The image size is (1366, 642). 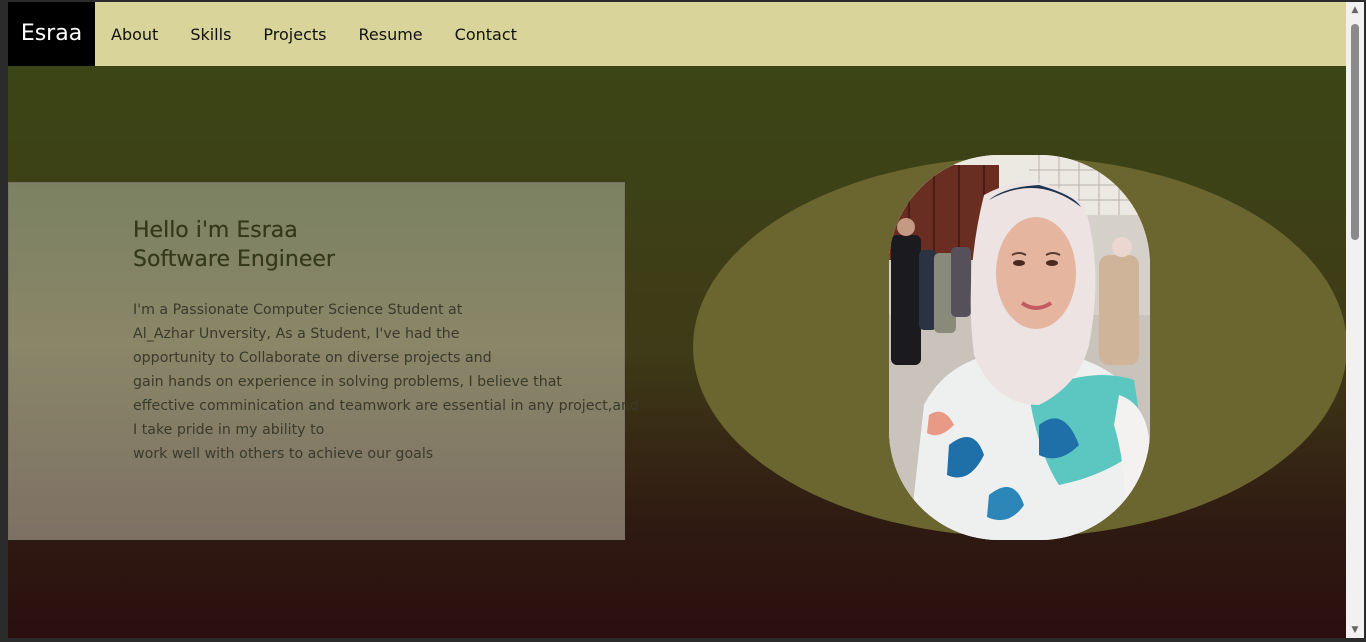 What do you see at coordinates (51, 34) in the screenshot?
I see `brand-logo: Esraa` at bounding box center [51, 34].